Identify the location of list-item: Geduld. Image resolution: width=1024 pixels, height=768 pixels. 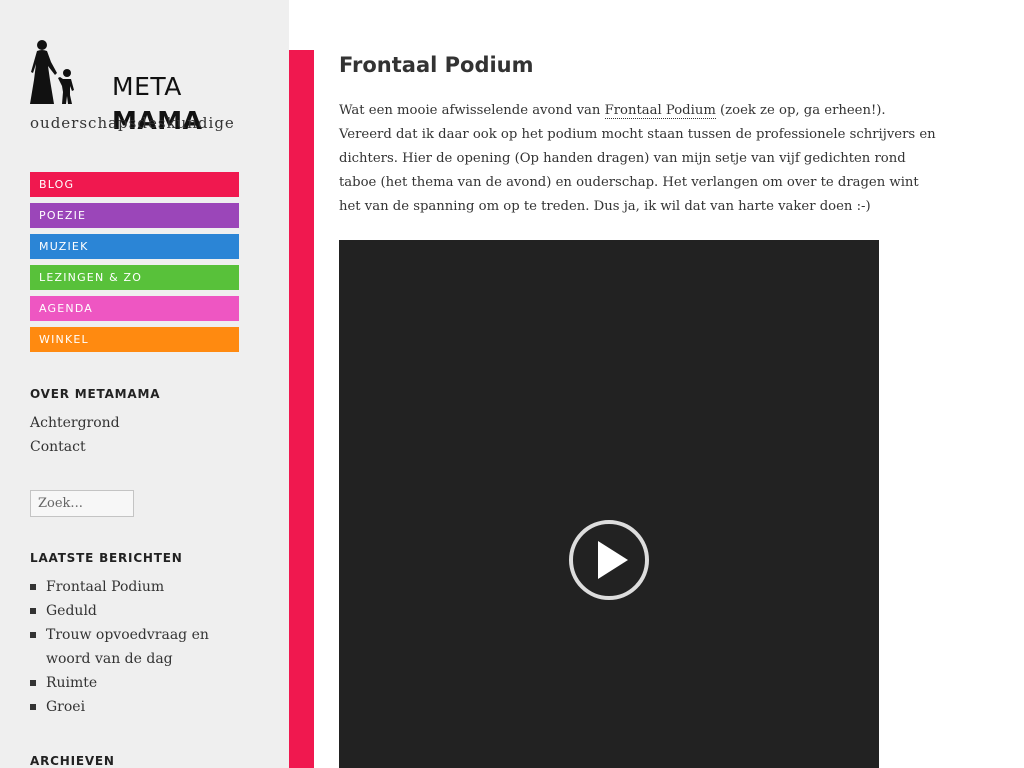
(135, 611).